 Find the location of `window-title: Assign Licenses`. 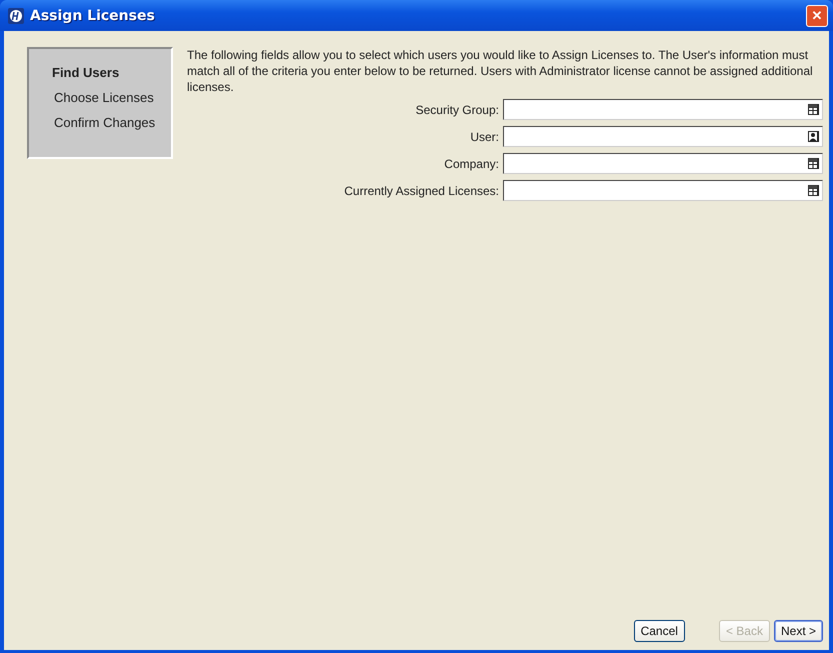

window-title: Assign Licenses is located at coordinates (93, 16).